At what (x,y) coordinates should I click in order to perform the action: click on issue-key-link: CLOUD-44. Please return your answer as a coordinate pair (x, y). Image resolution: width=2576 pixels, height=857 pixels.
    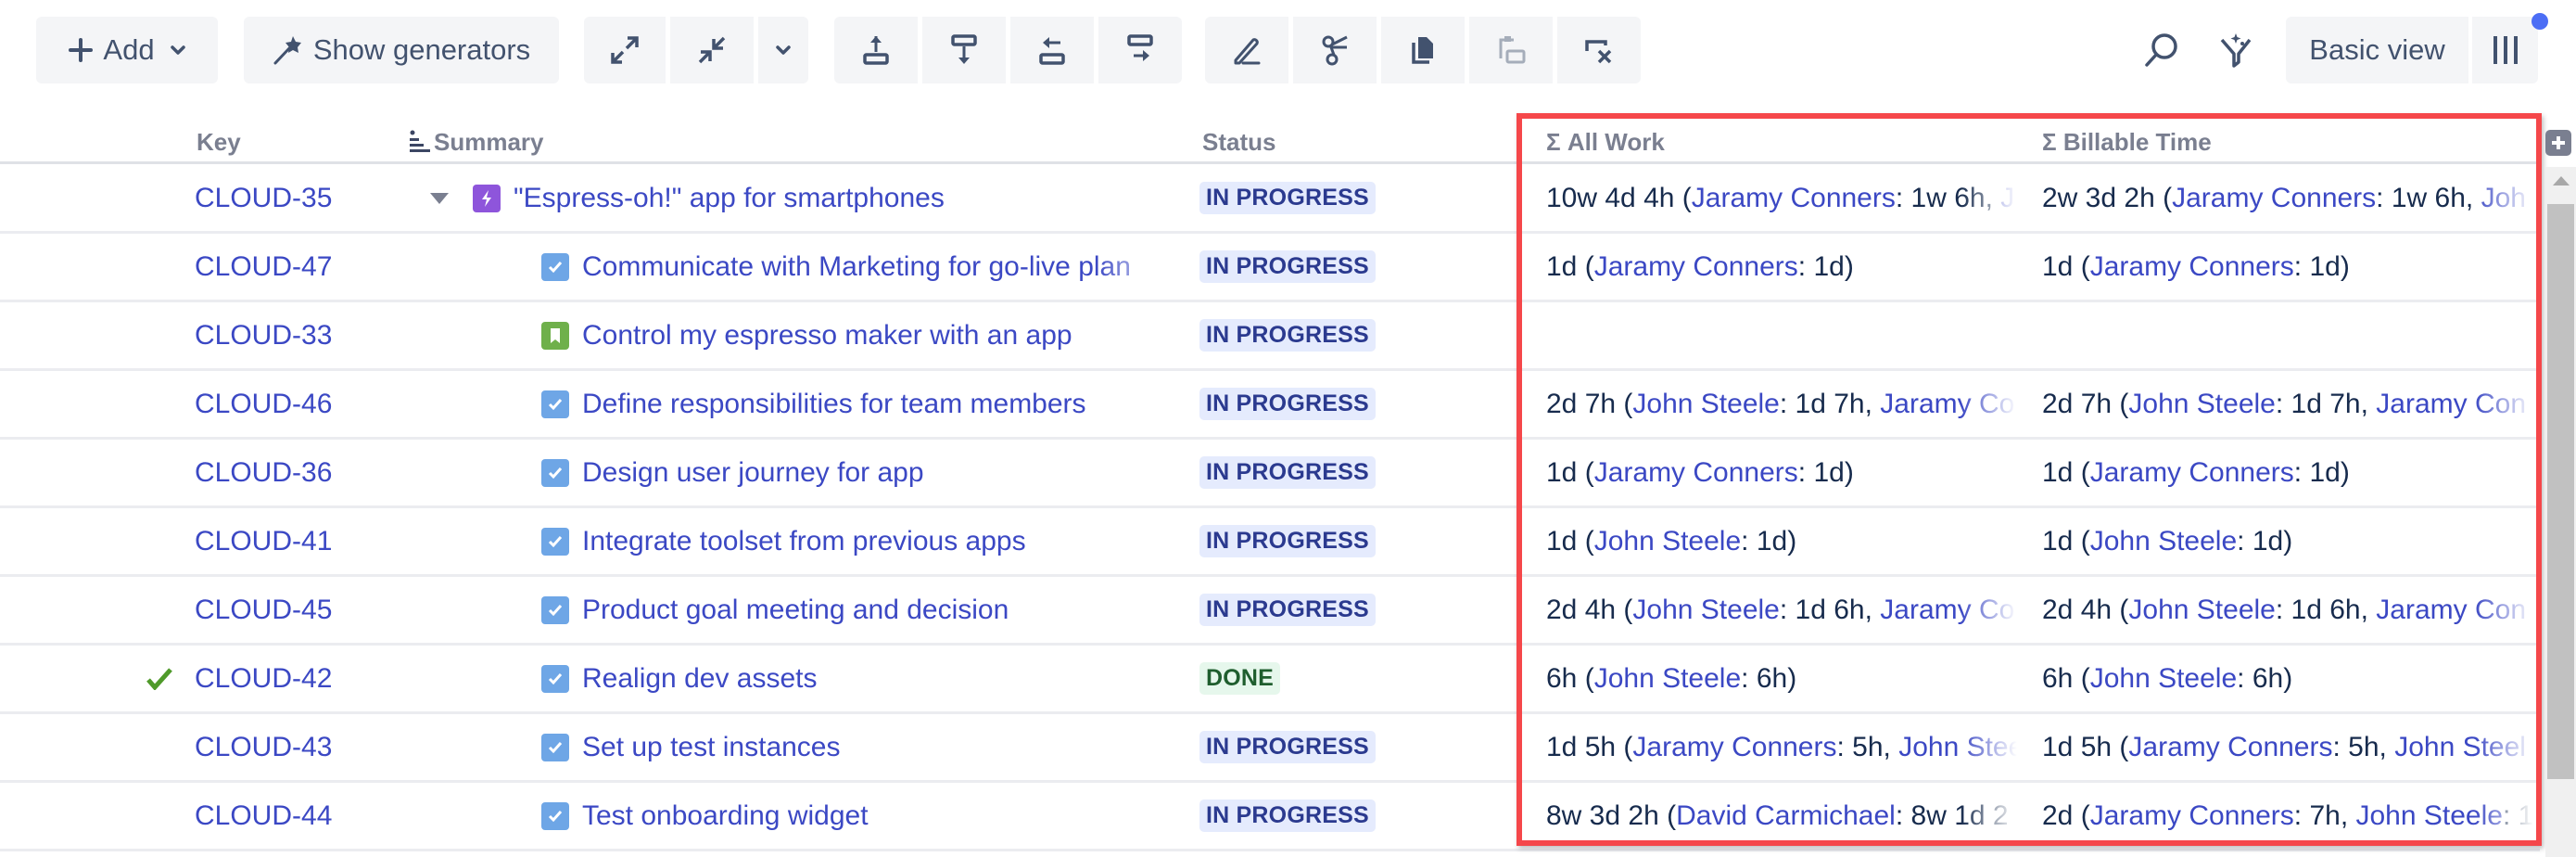
    Looking at the image, I should click on (287, 816).